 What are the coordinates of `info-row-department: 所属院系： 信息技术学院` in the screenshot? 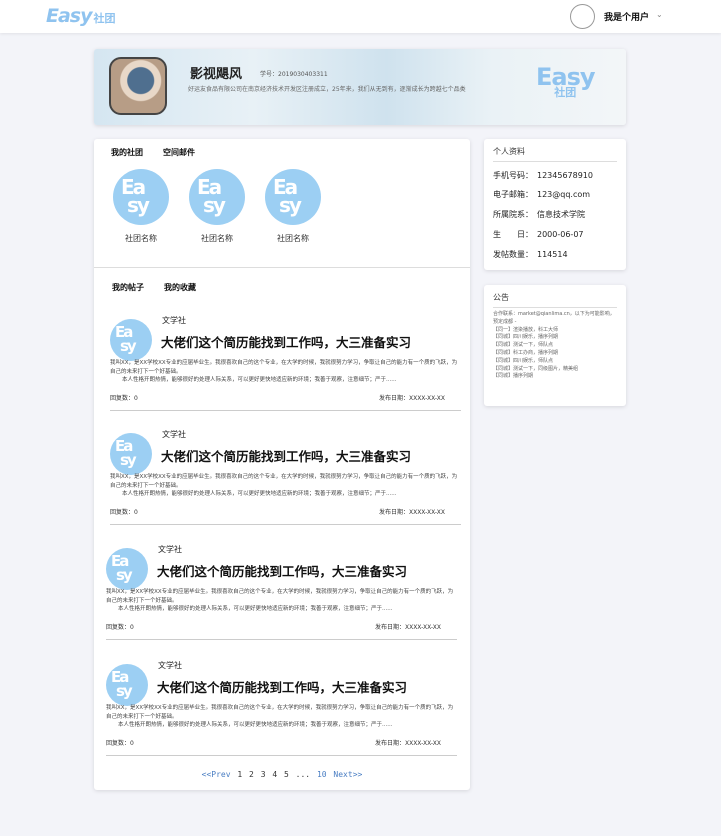 It's located at (539, 214).